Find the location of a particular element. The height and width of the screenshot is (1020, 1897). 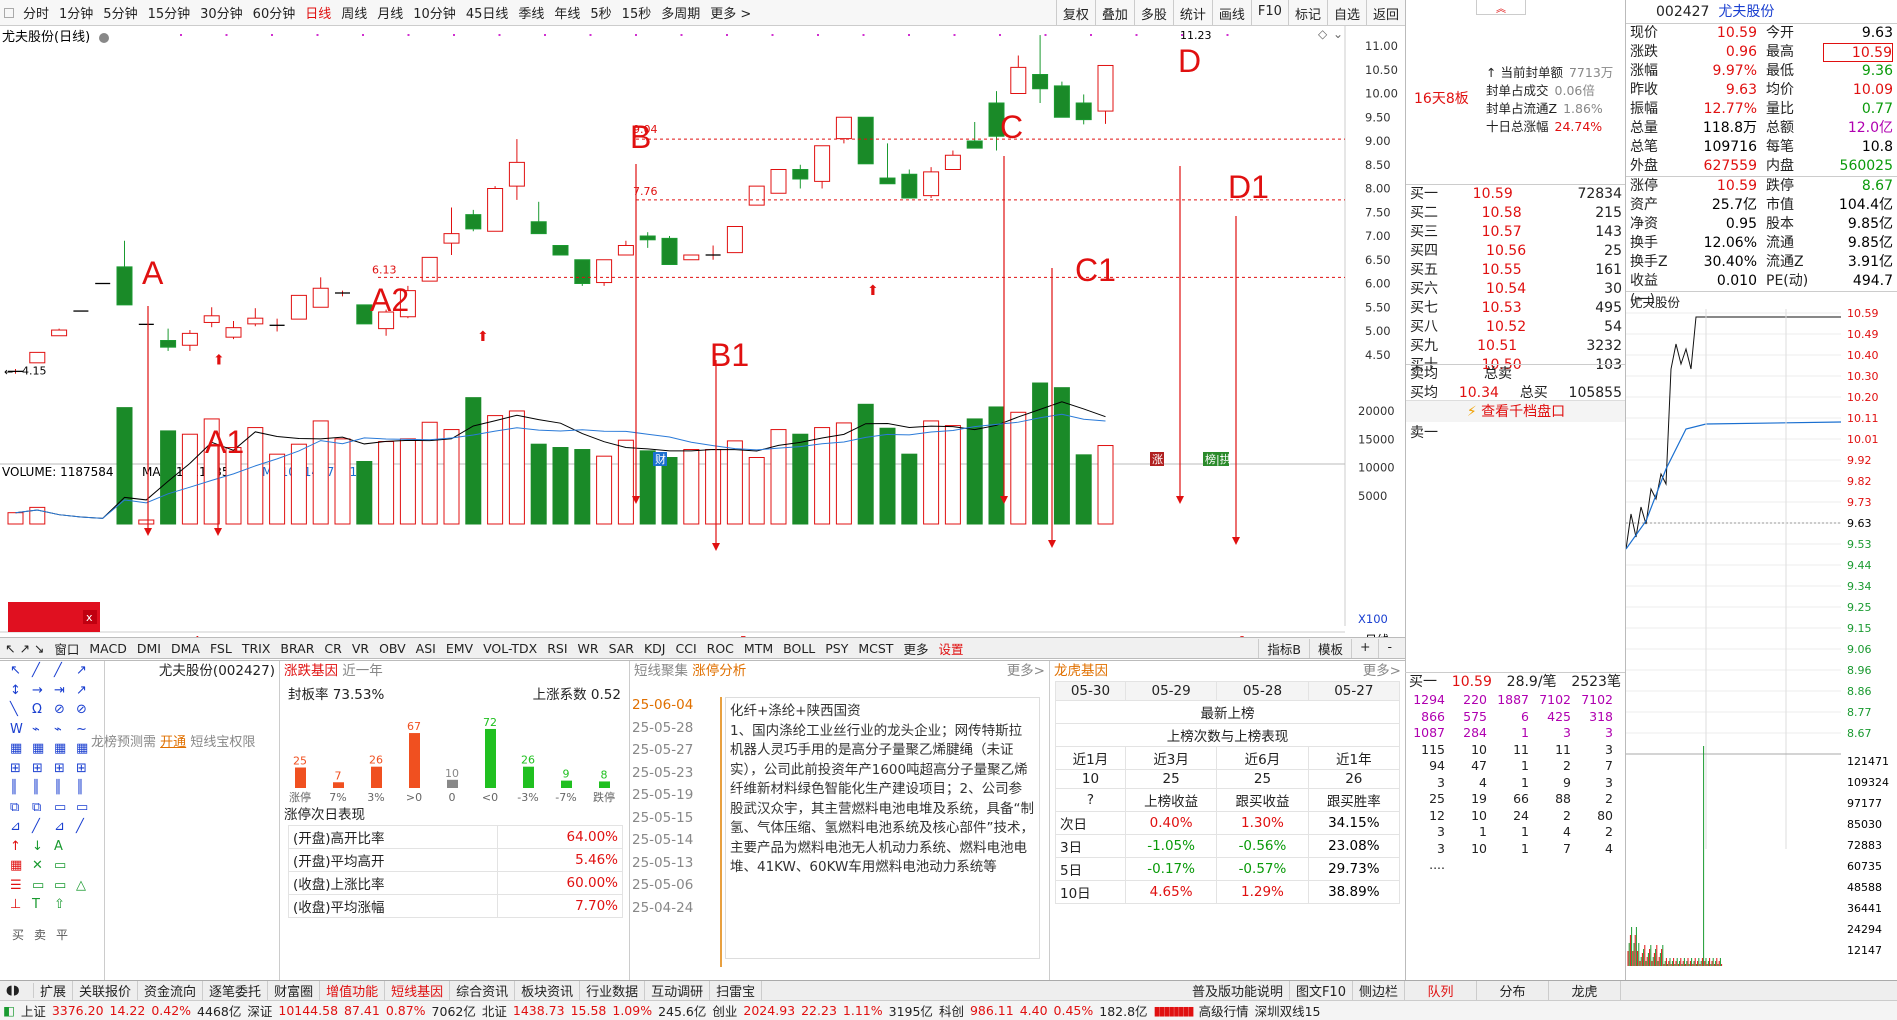

bottom-tab-7: 综合资讯 is located at coordinates (483, 990).